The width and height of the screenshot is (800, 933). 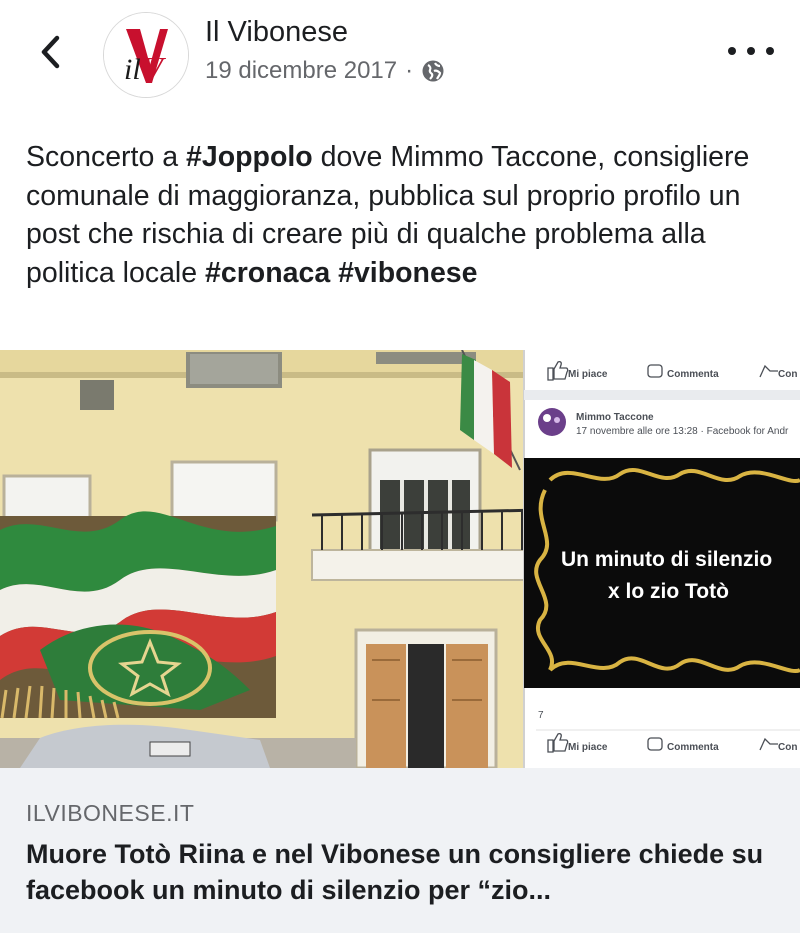 I want to click on chevron-left-icon, so click(x=50, y=52).